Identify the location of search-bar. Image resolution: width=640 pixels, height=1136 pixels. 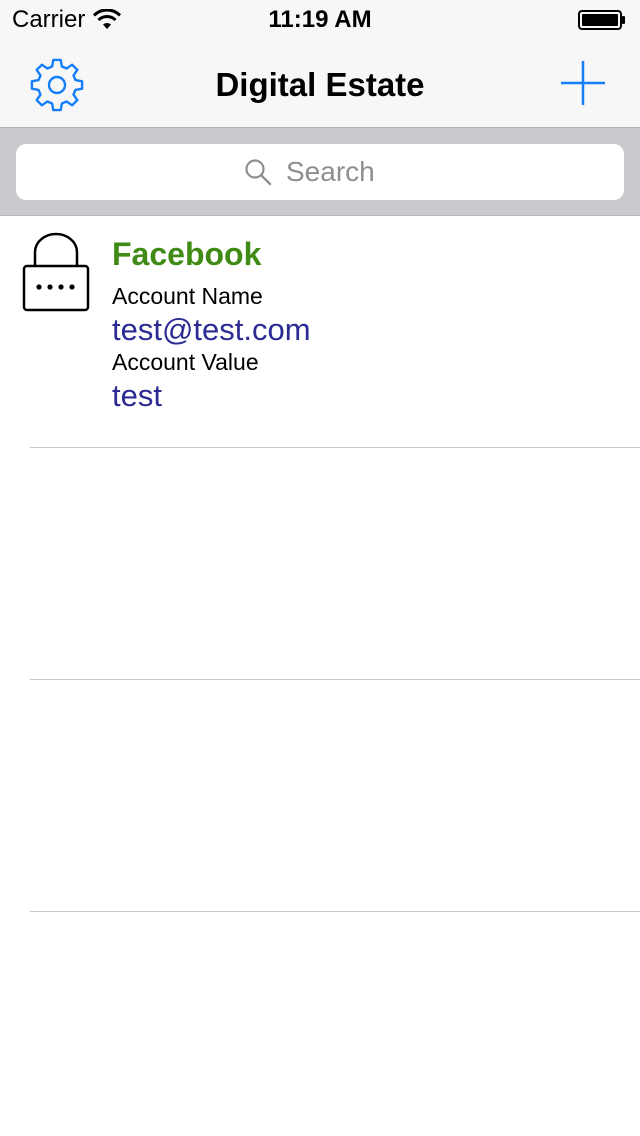
(320, 172).